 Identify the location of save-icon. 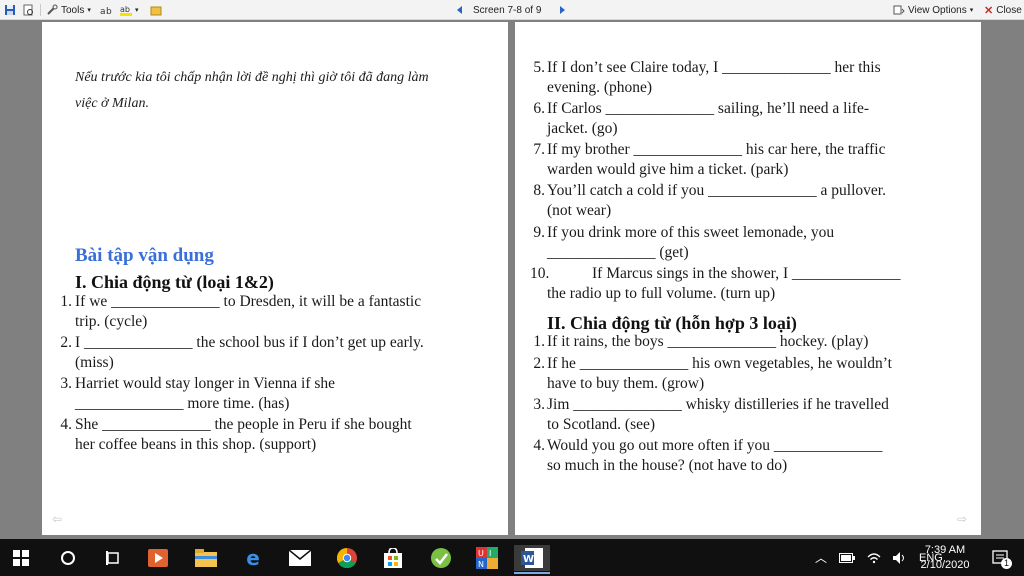
(10, 10).